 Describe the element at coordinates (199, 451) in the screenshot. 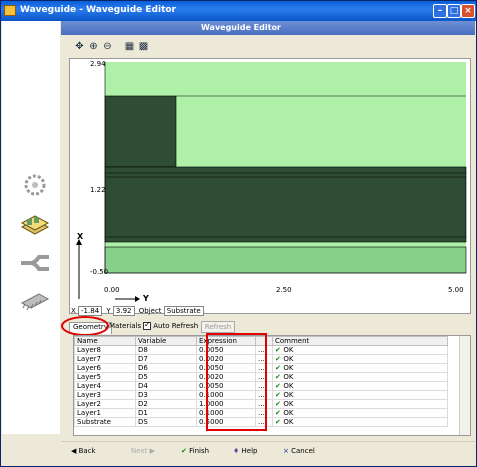

I see `finish-label: Finish` at that location.